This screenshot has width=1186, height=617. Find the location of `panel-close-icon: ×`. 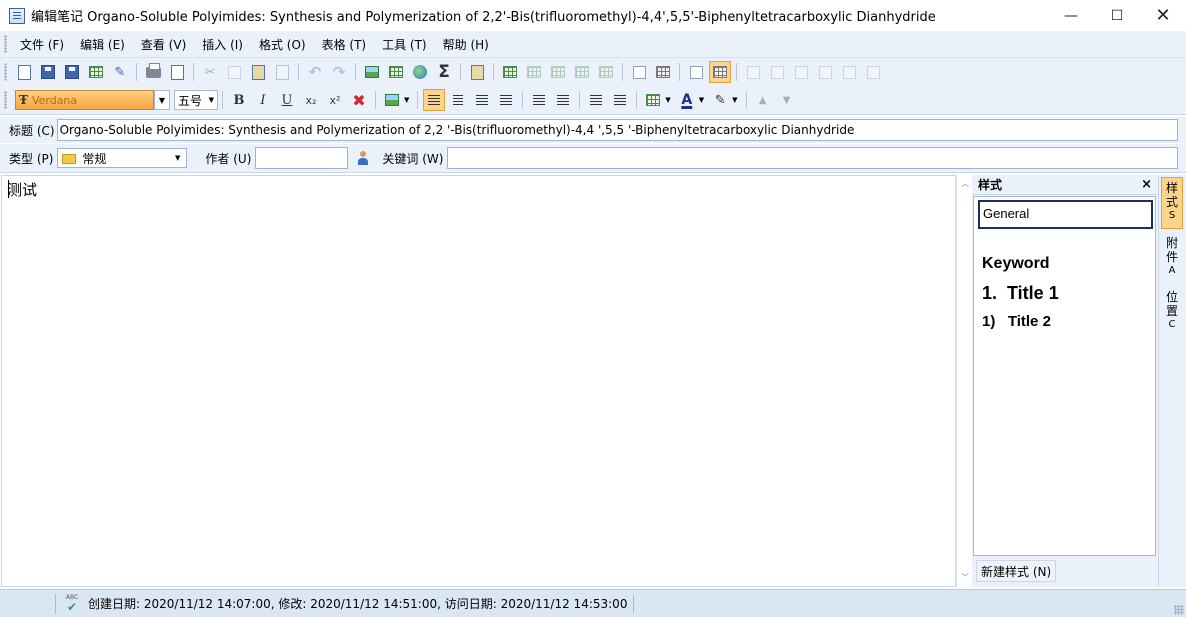

panel-close-icon: × is located at coordinates (1146, 184).